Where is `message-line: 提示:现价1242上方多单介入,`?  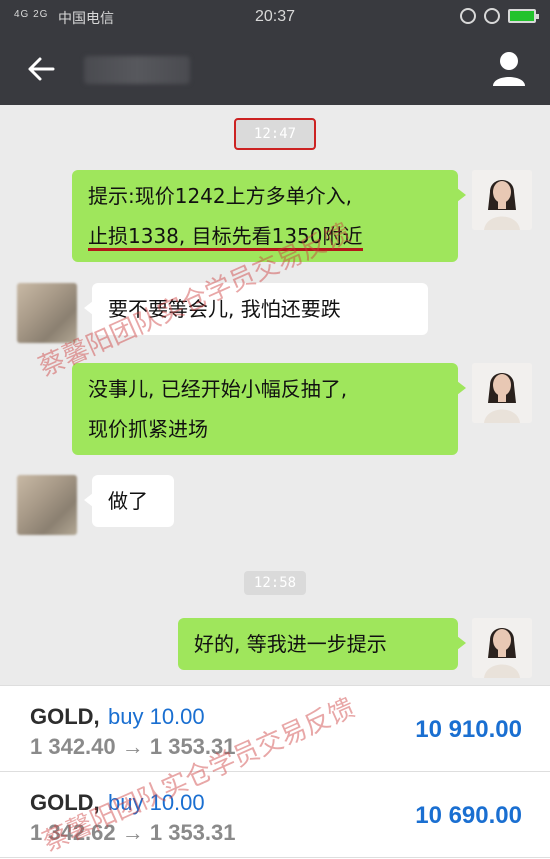
message-line: 提示:现价1242上方多单介入, is located at coordinates (220, 196).